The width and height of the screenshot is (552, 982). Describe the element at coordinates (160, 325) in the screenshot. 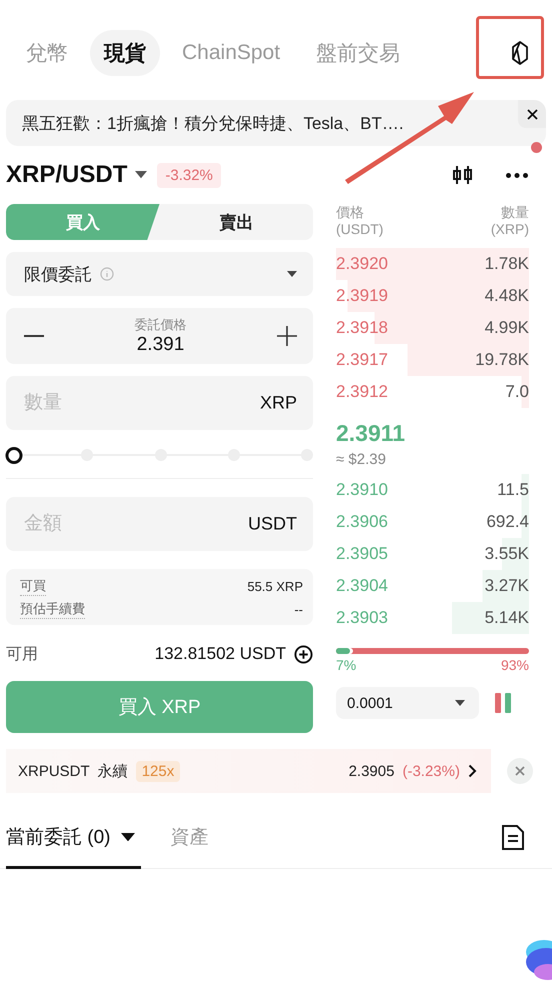

I see `field-label: 委託價格` at that location.